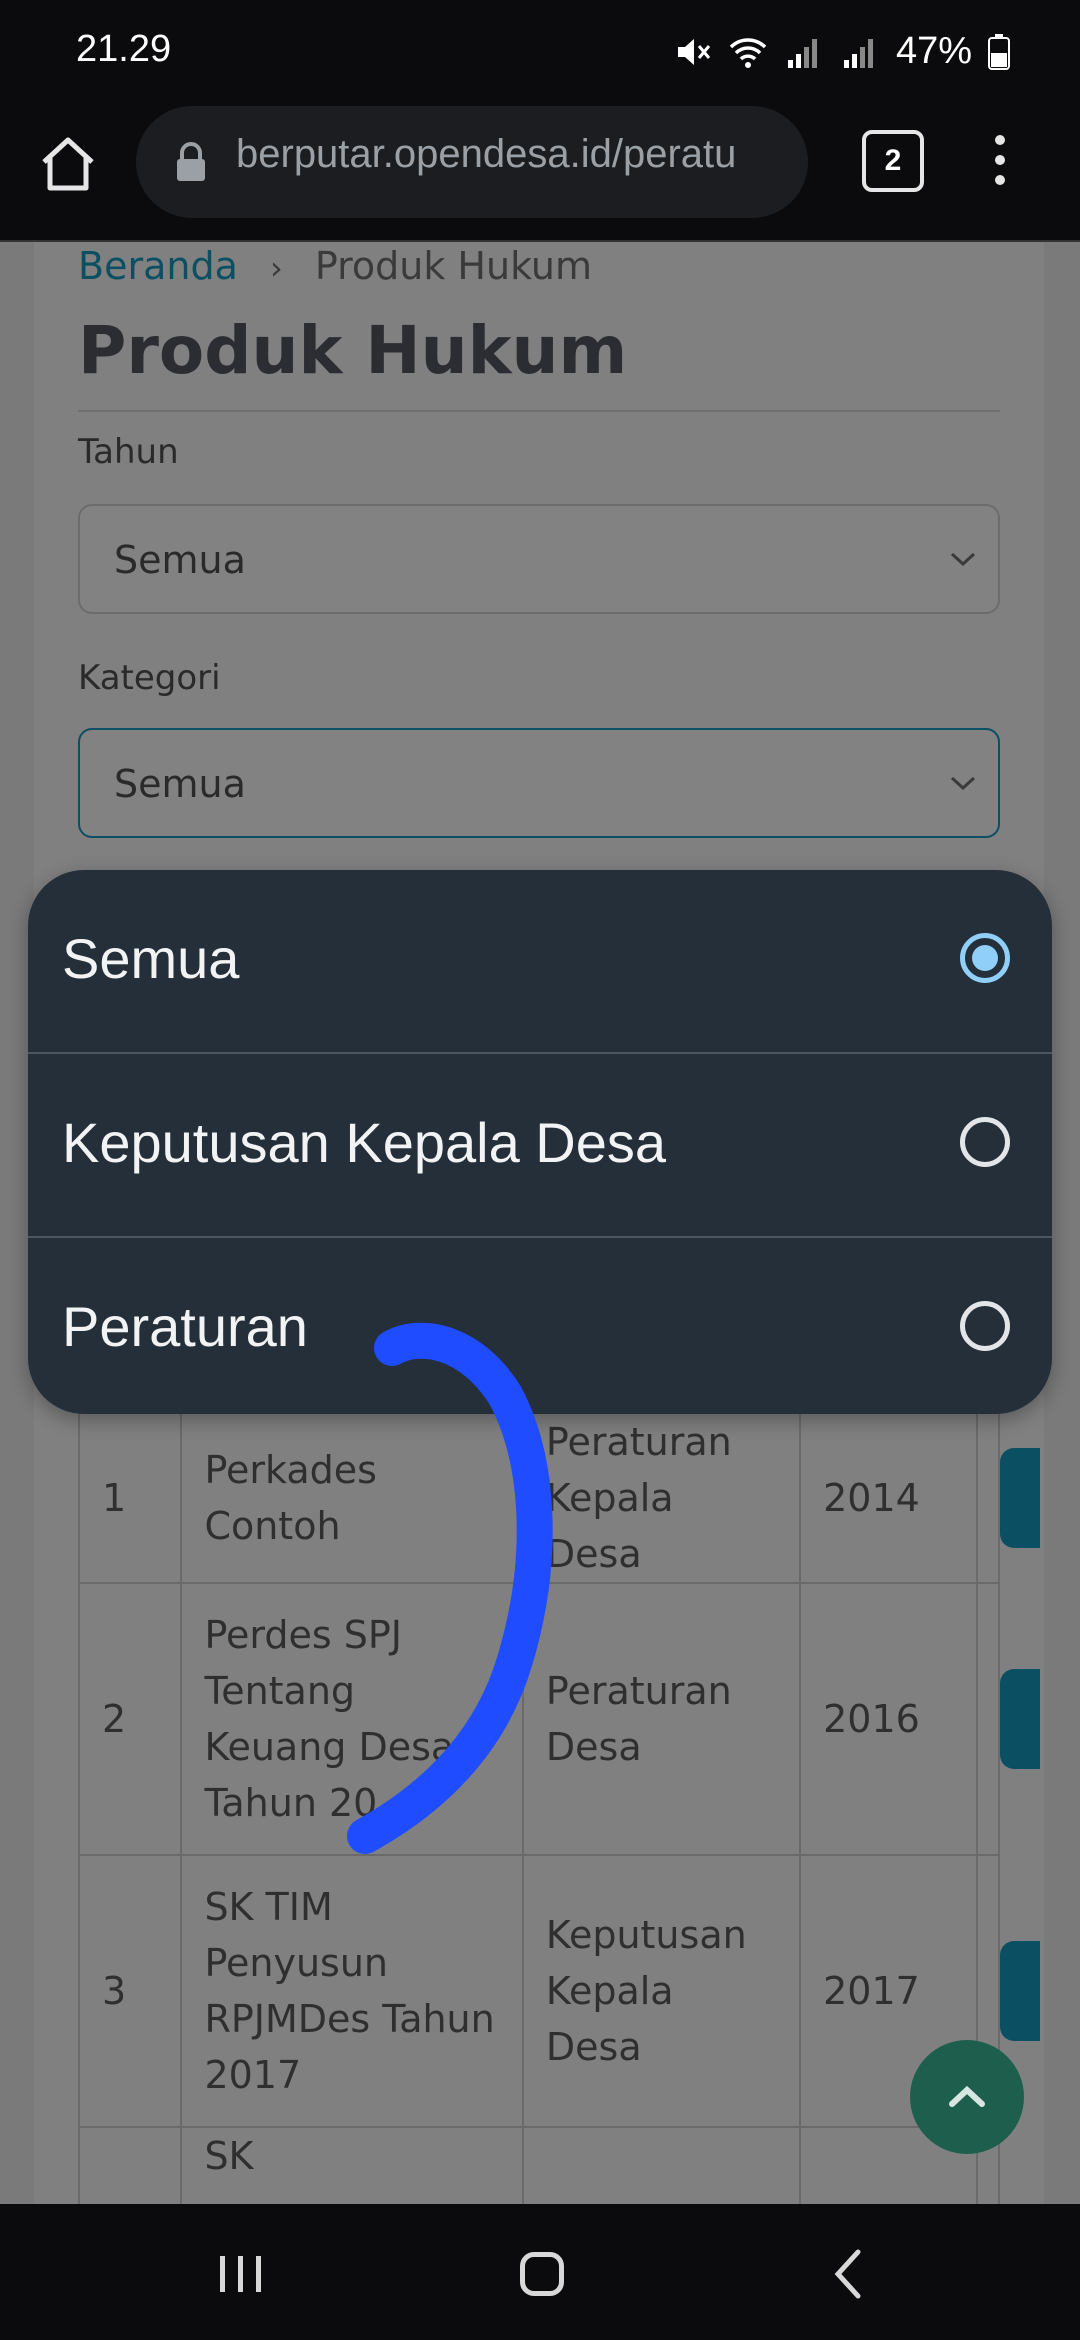 The height and width of the screenshot is (2340, 1080). I want to click on breadcrumb: Beranda › Produk Hukum, so click(335, 266).